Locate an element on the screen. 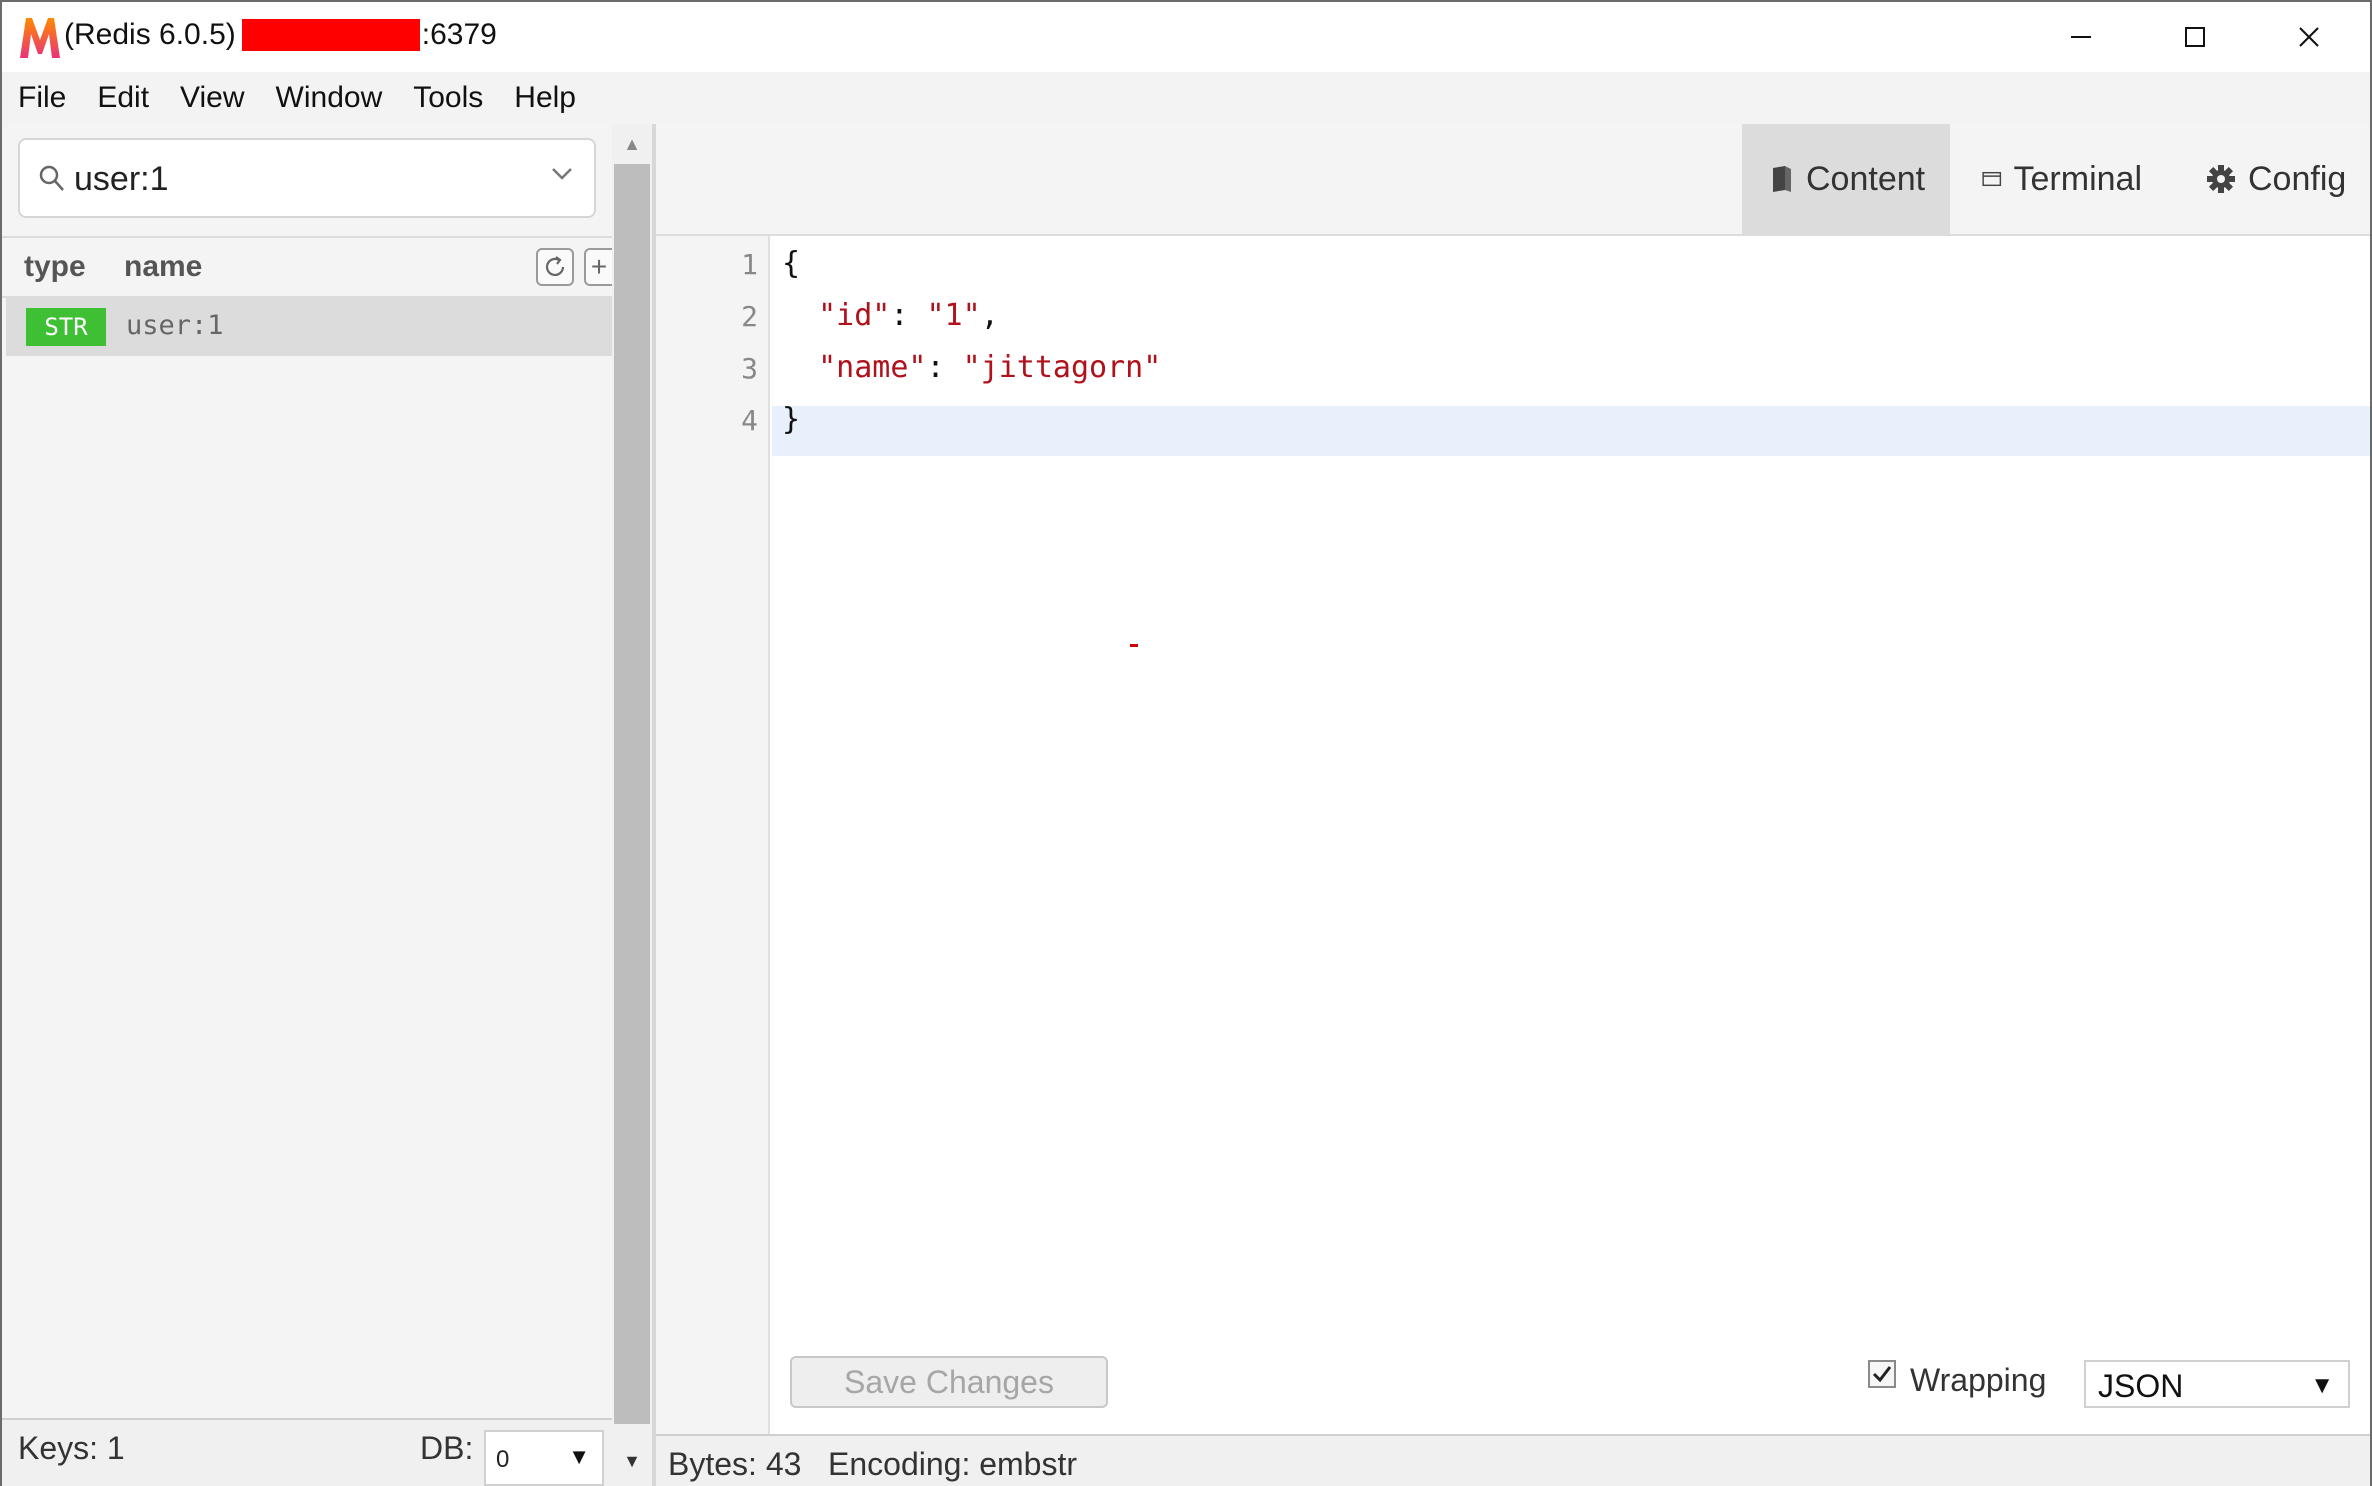 The image size is (2372, 1486). encoding-type: Encoding: embstr is located at coordinates (953, 1464).